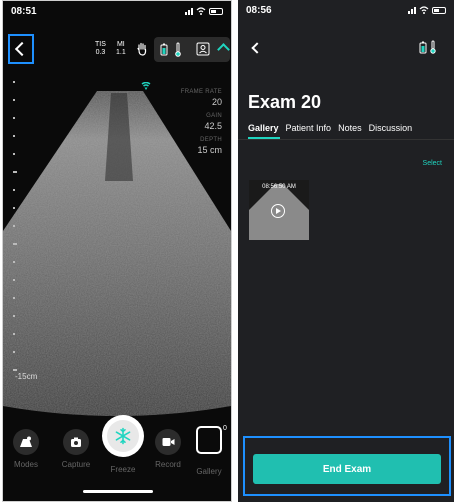  What do you see at coordinates (118, 491) in the screenshot?
I see `home-indicator` at bounding box center [118, 491].